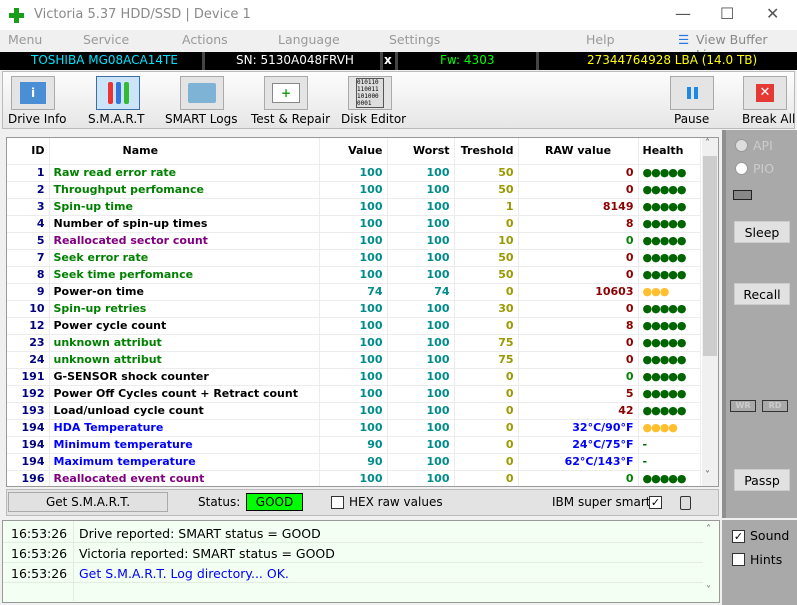  What do you see at coordinates (354, 173) in the screenshot?
I see `table-row: 1 Raw read error rate 100 100 50 0 ●●●●●` at bounding box center [354, 173].